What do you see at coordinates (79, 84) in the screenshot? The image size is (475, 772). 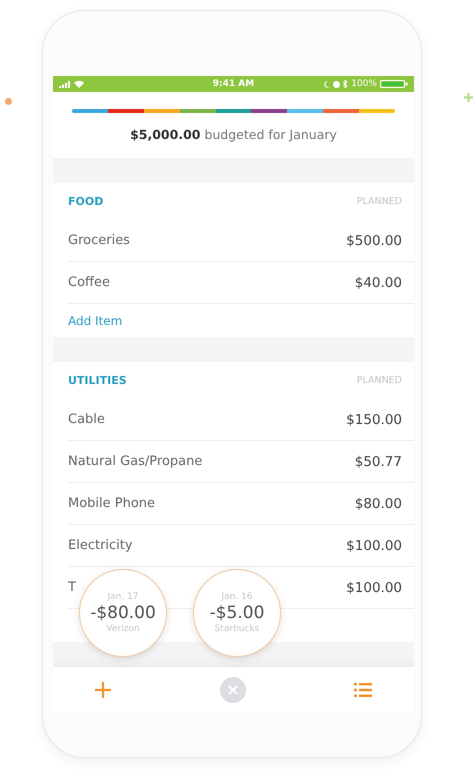 I see `wifi-icon` at bounding box center [79, 84].